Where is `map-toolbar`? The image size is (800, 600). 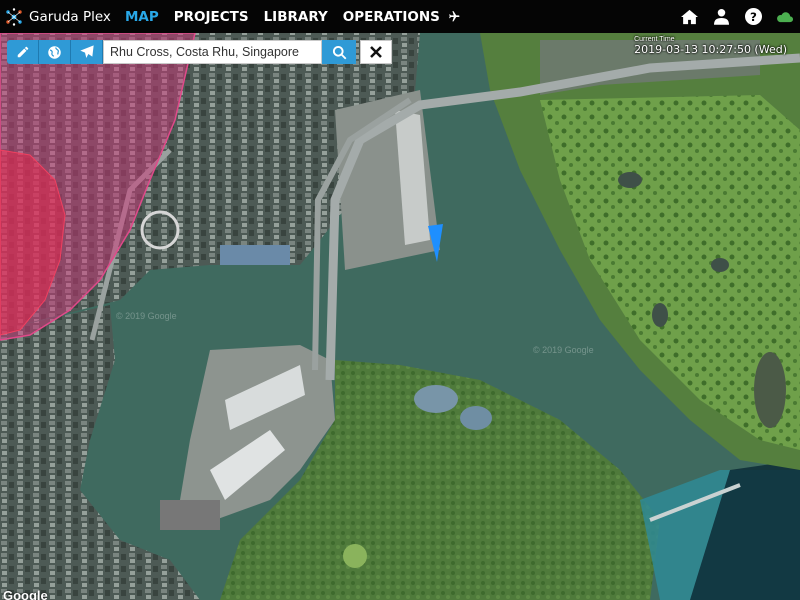
map-toolbar is located at coordinates (199, 52).